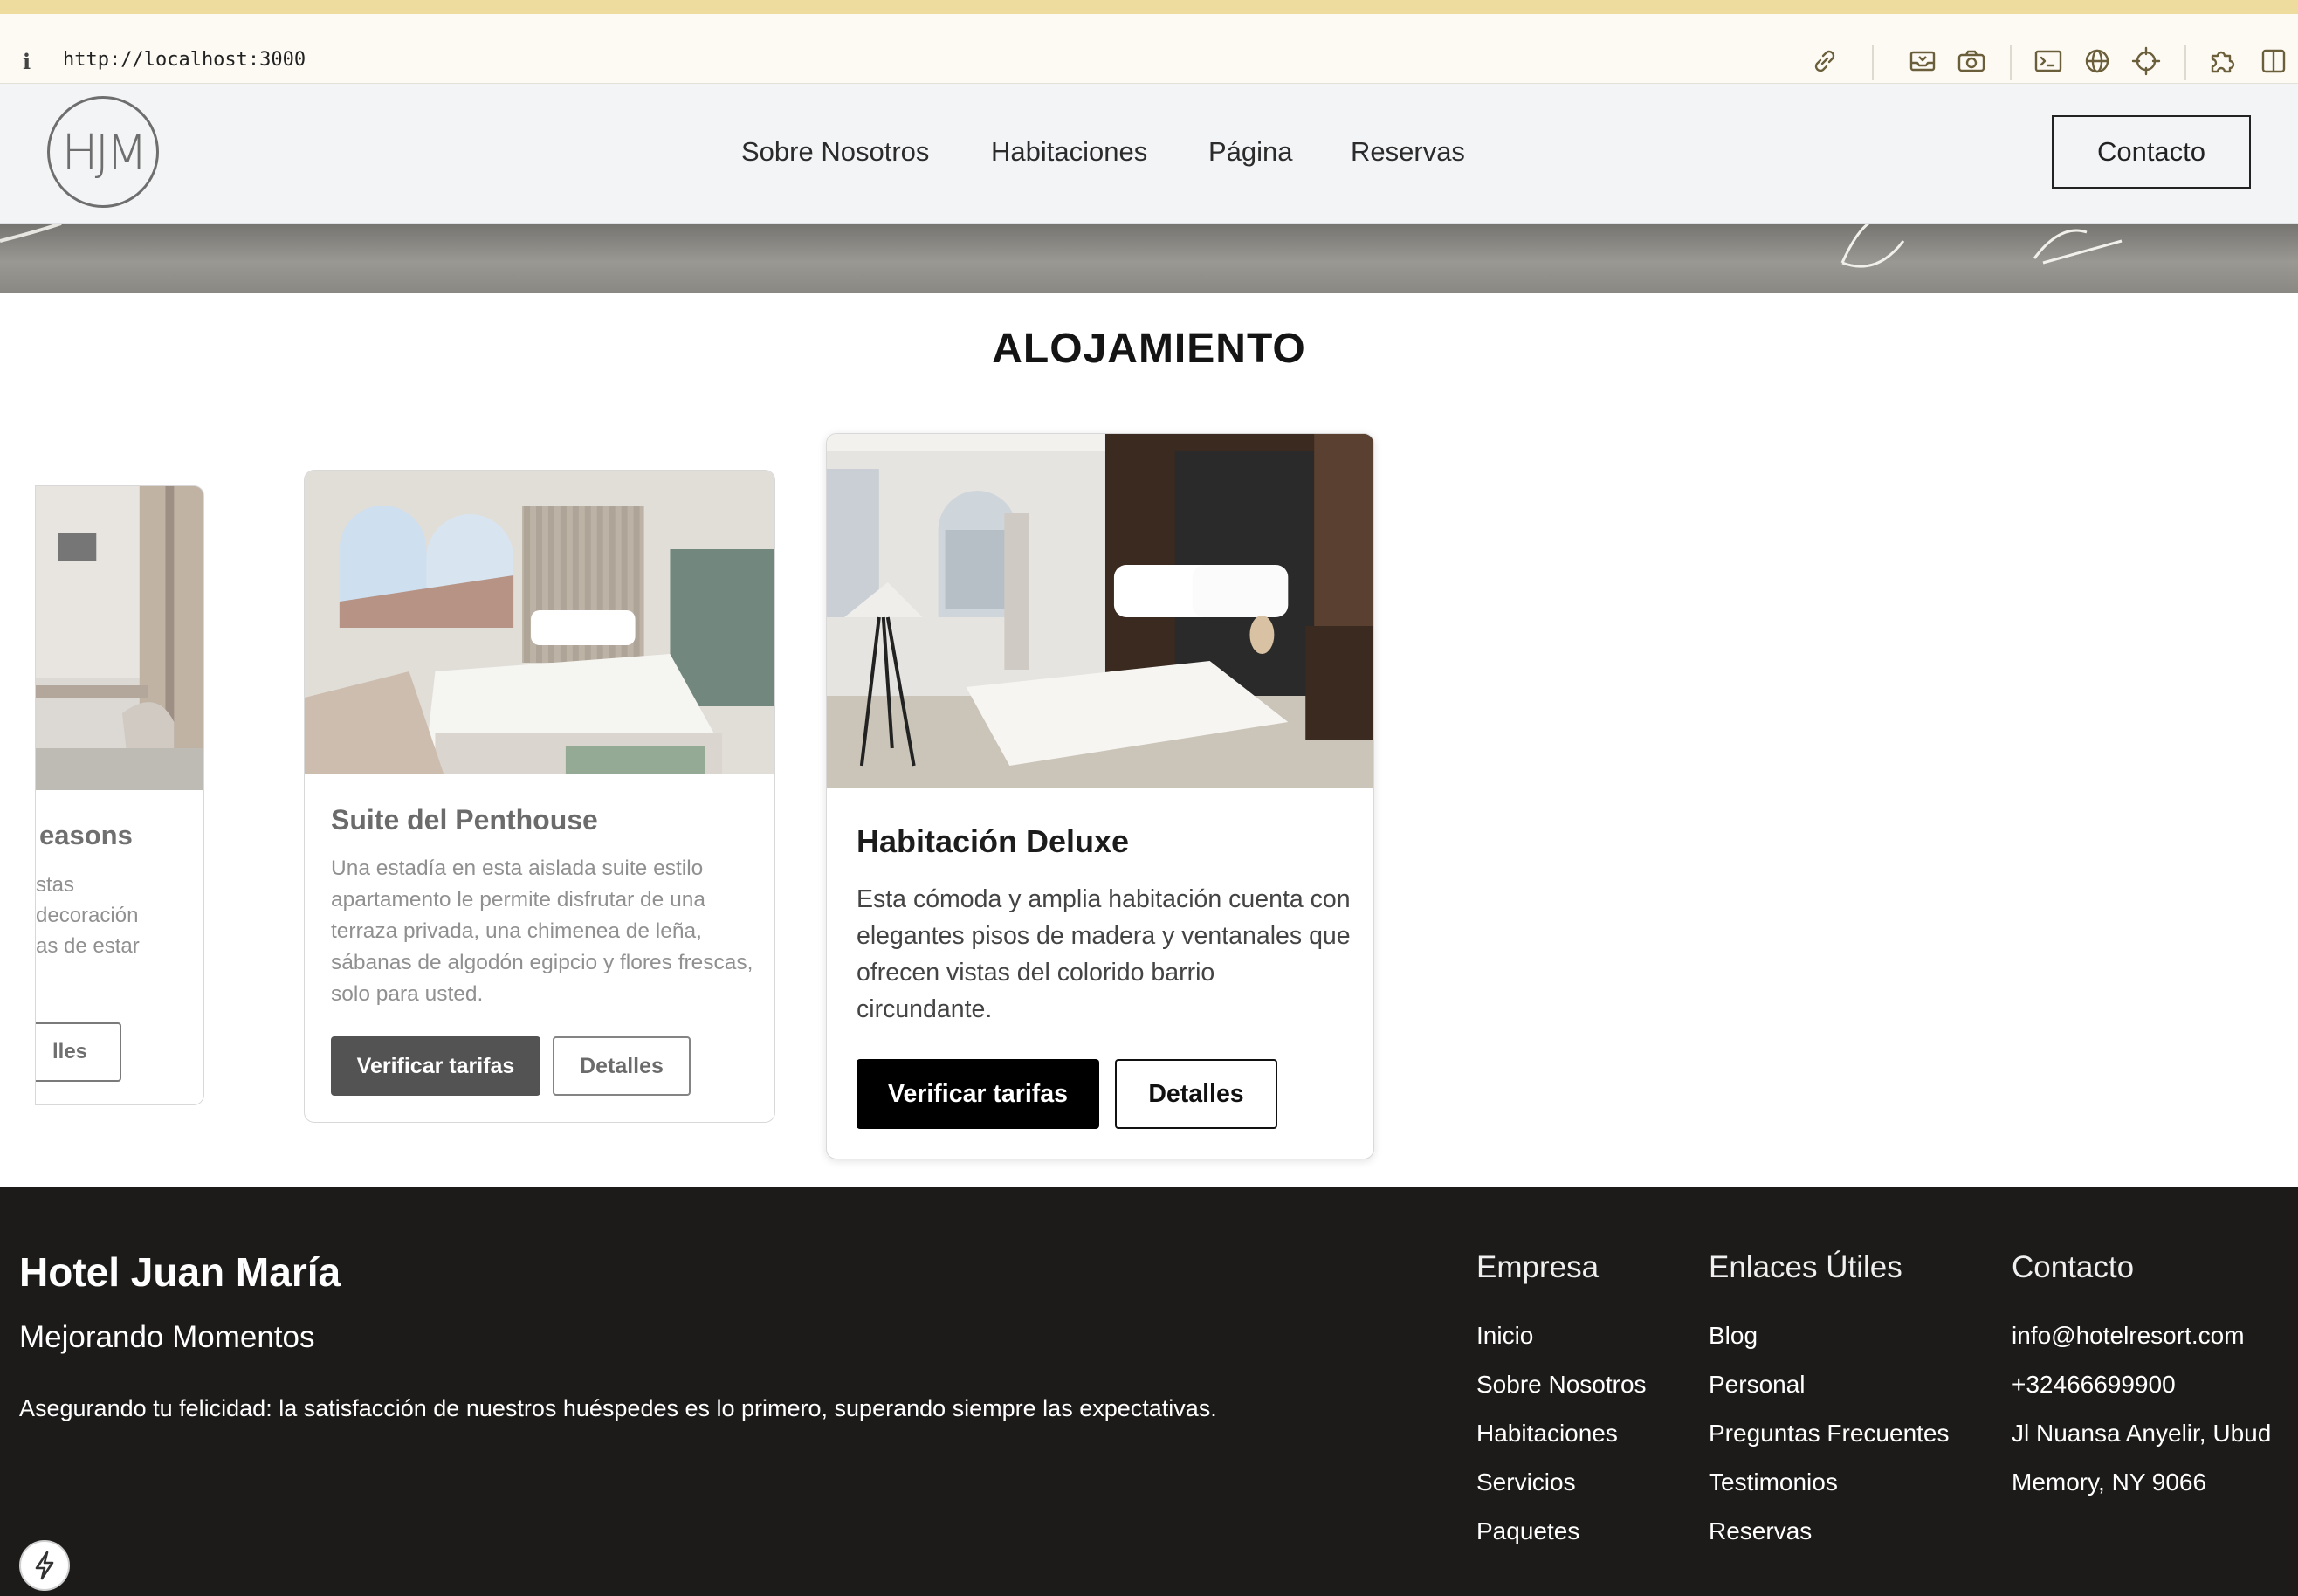 This screenshot has width=2298, height=1596. What do you see at coordinates (1773, 1483) in the screenshot?
I see `footer-link: Testimonios` at bounding box center [1773, 1483].